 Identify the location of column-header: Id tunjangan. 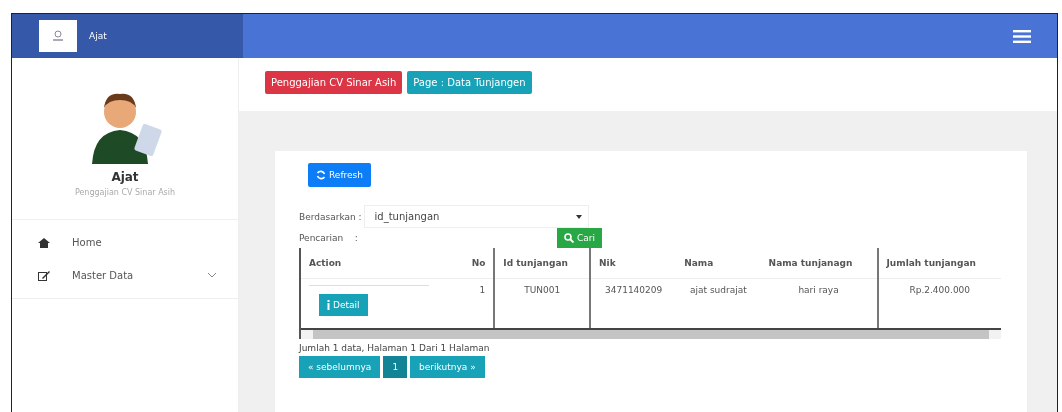
(542, 263).